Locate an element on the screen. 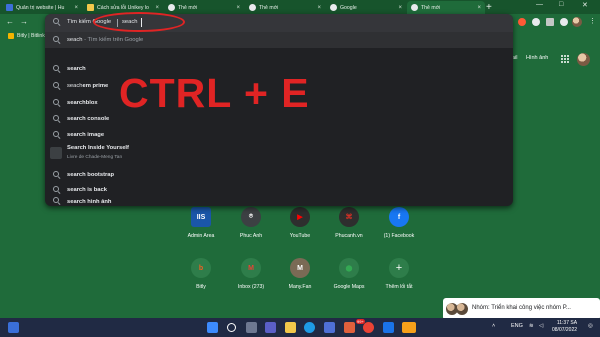 Image resolution: width=600 pixels, height=337 pixels. suggestion-row: search hình ảnh is located at coordinates (279, 201).